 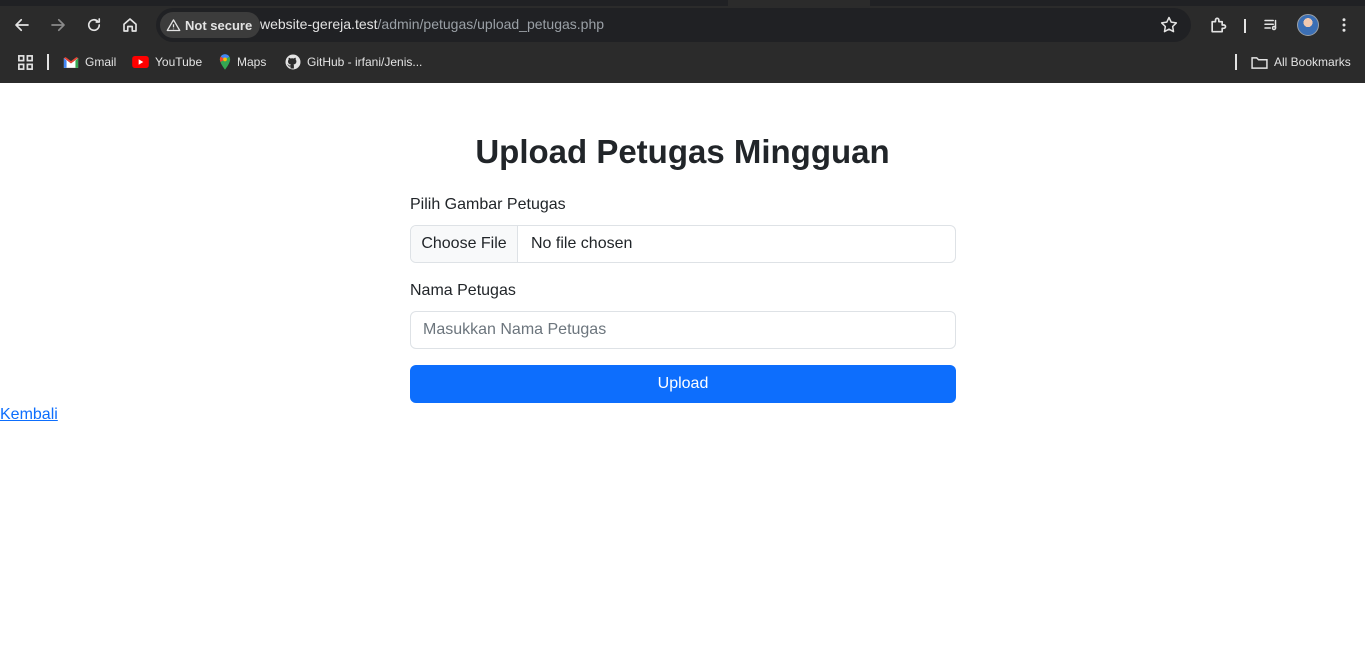 What do you see at coordinates (1259, 62) in the screenshot?
I see `folder-icon` at bounding box center [1259, 62].